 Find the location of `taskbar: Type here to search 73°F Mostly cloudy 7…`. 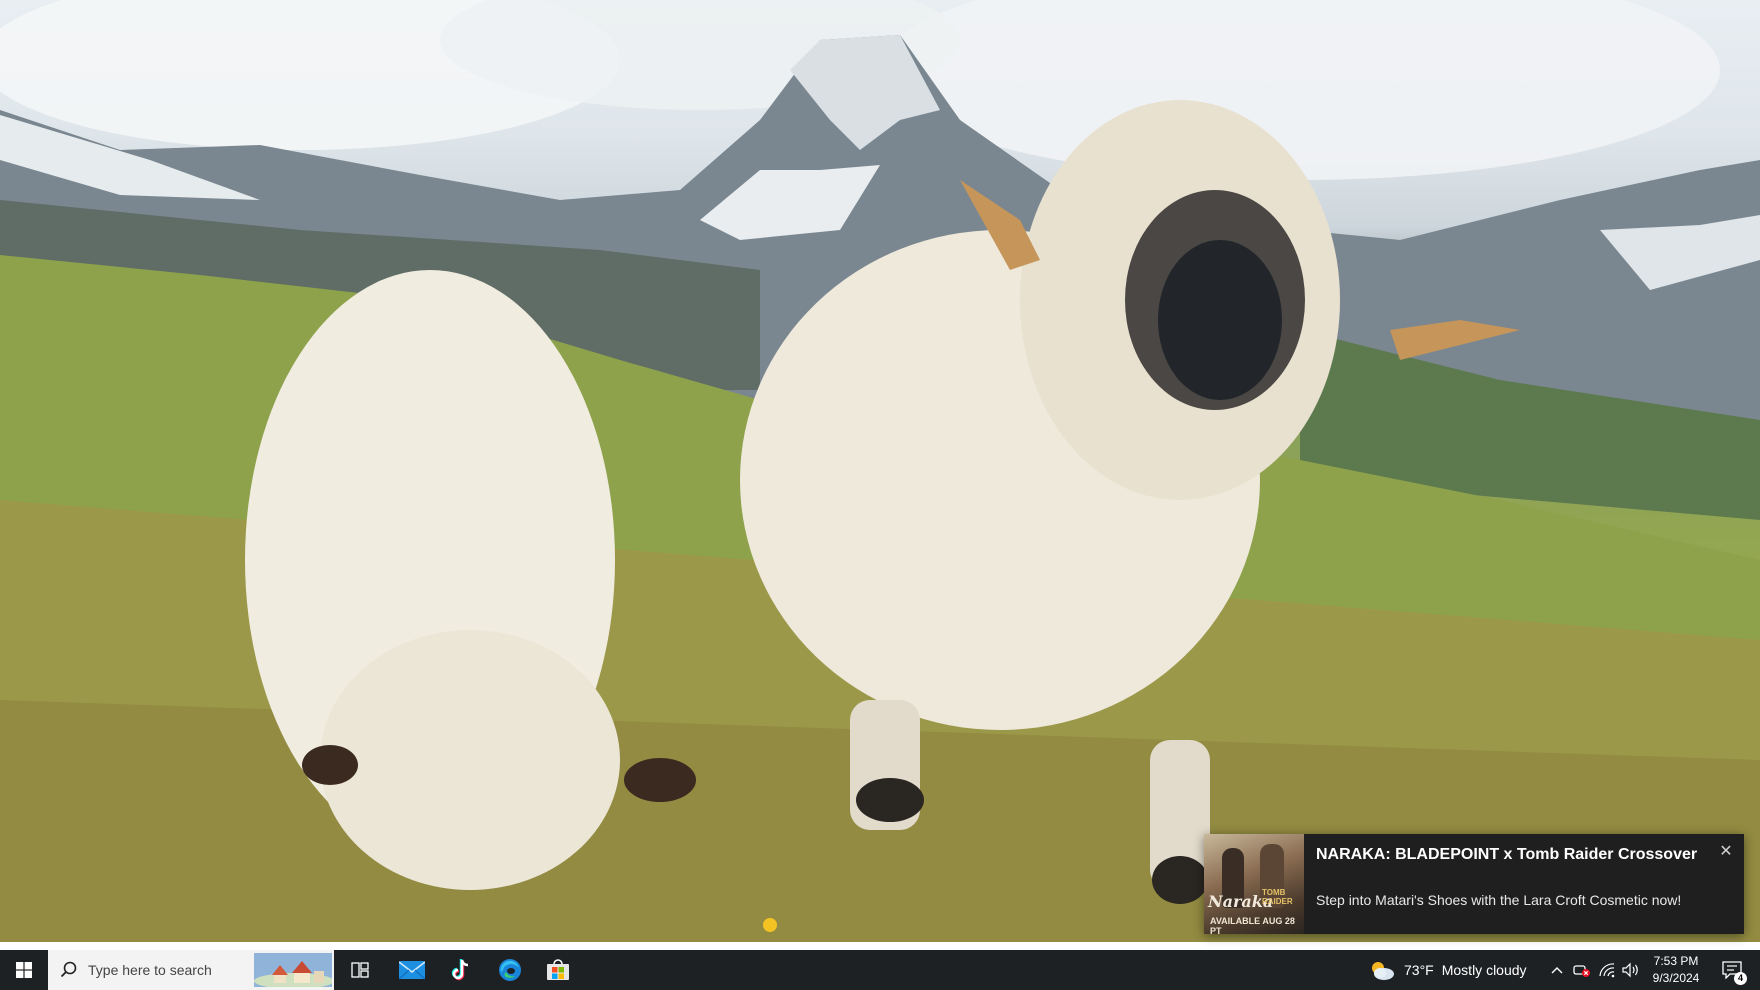

taskbar: Type here to search 73°F Mostly cloudy 7… is located at coordinates (880, 970).